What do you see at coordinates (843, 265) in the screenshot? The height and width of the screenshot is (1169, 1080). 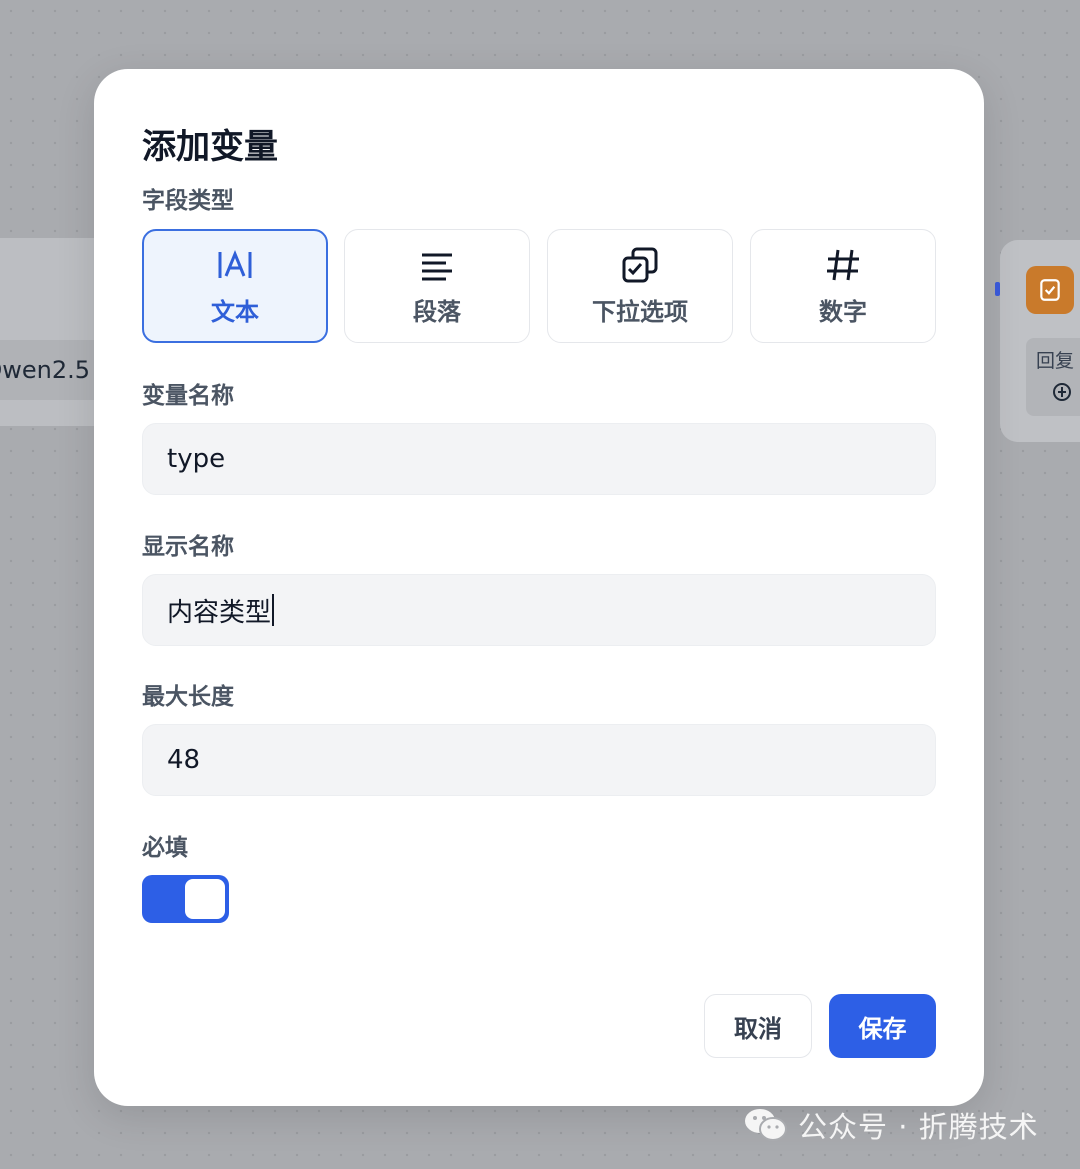 I see `hash-icon` at bounding box center [843, 265].